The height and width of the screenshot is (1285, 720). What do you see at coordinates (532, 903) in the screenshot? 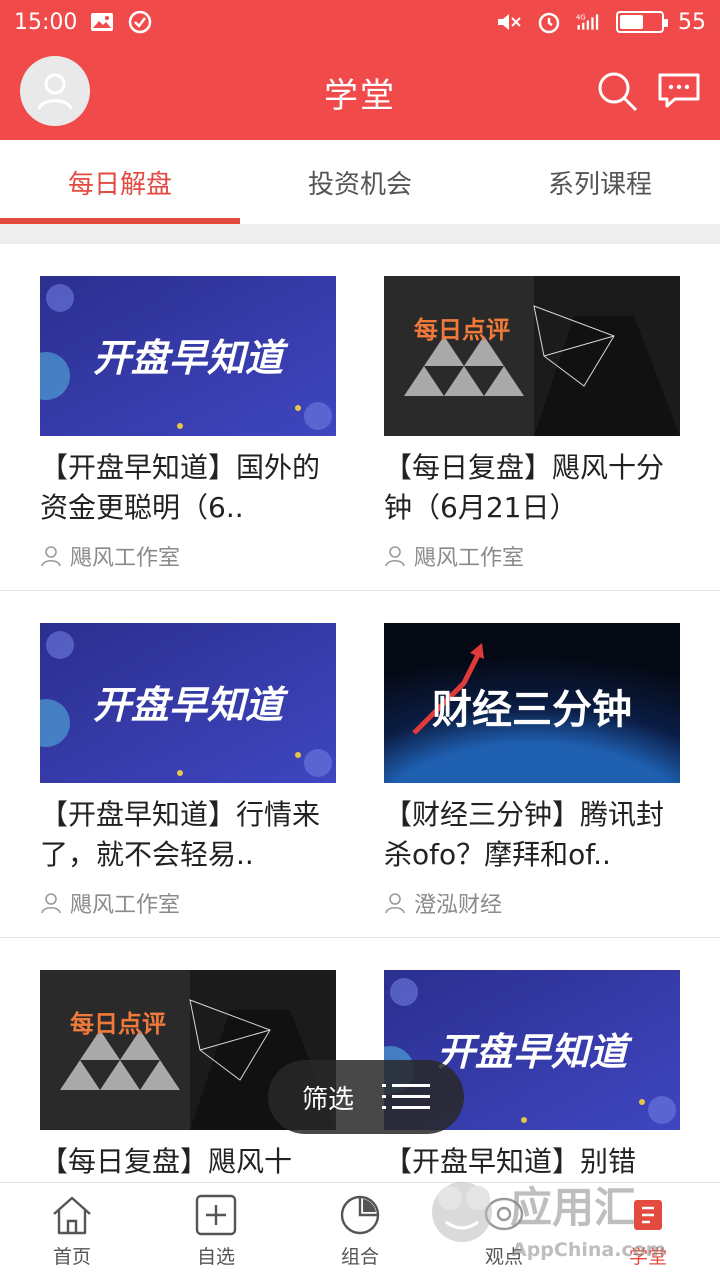
I see `card-author: 澄泓财经` at bounding box center [532, 903].